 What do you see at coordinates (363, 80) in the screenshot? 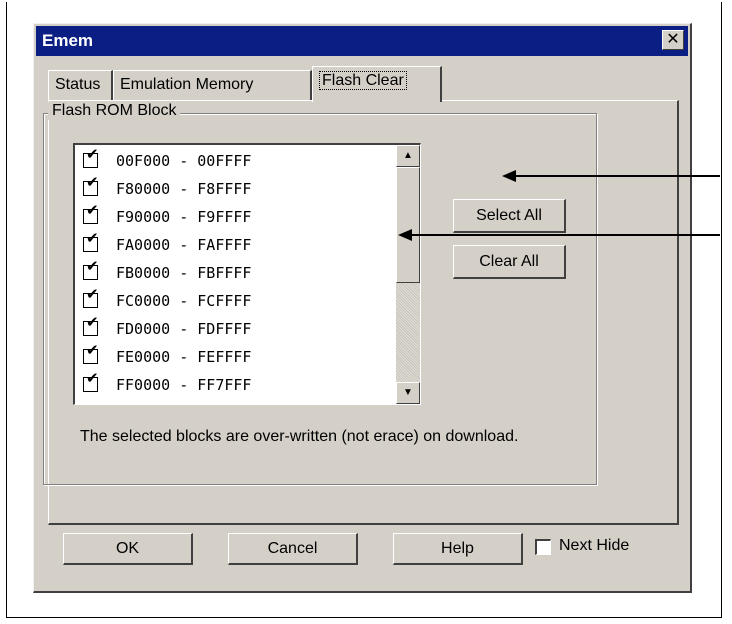
I see `tab-flash-clear-label: Flash Clear` at bounding box center [363, 80].